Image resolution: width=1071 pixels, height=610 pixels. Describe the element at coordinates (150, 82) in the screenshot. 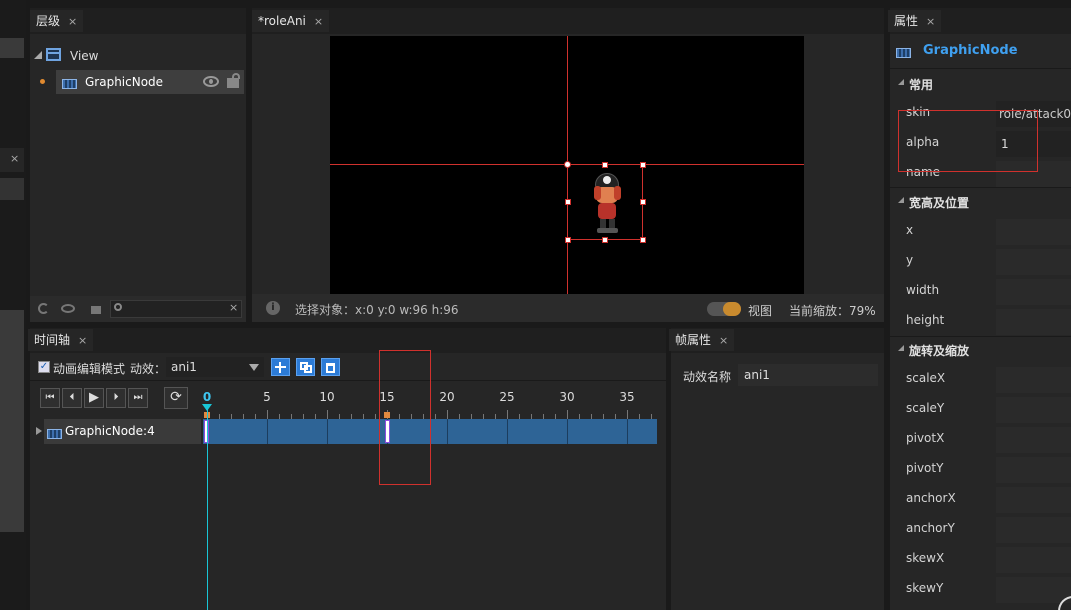

I see `tree-item-graphicnode: GraphicNode` at that location.